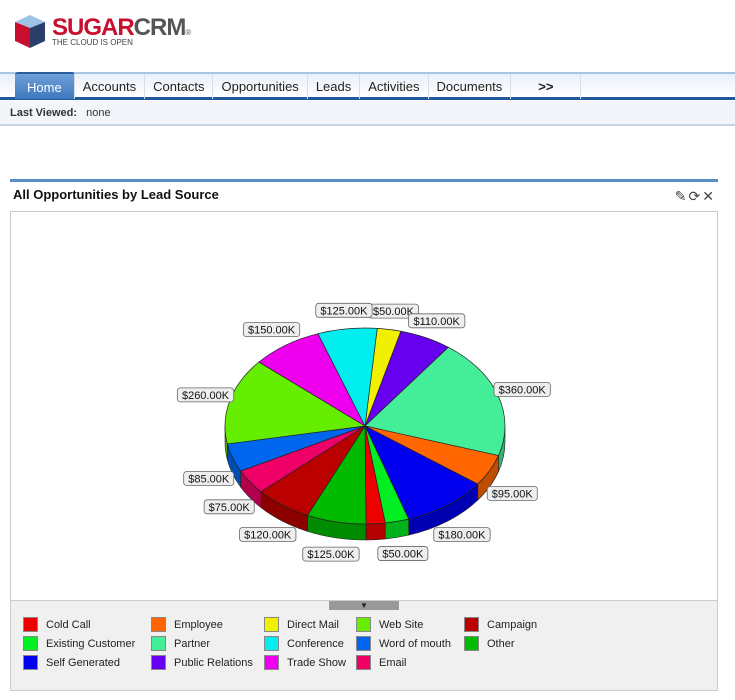 The image size is (735, 700). Describe the element at coordinates (91, 643) in the screenshot. I see `legend-label: Existing Customer` at that location.